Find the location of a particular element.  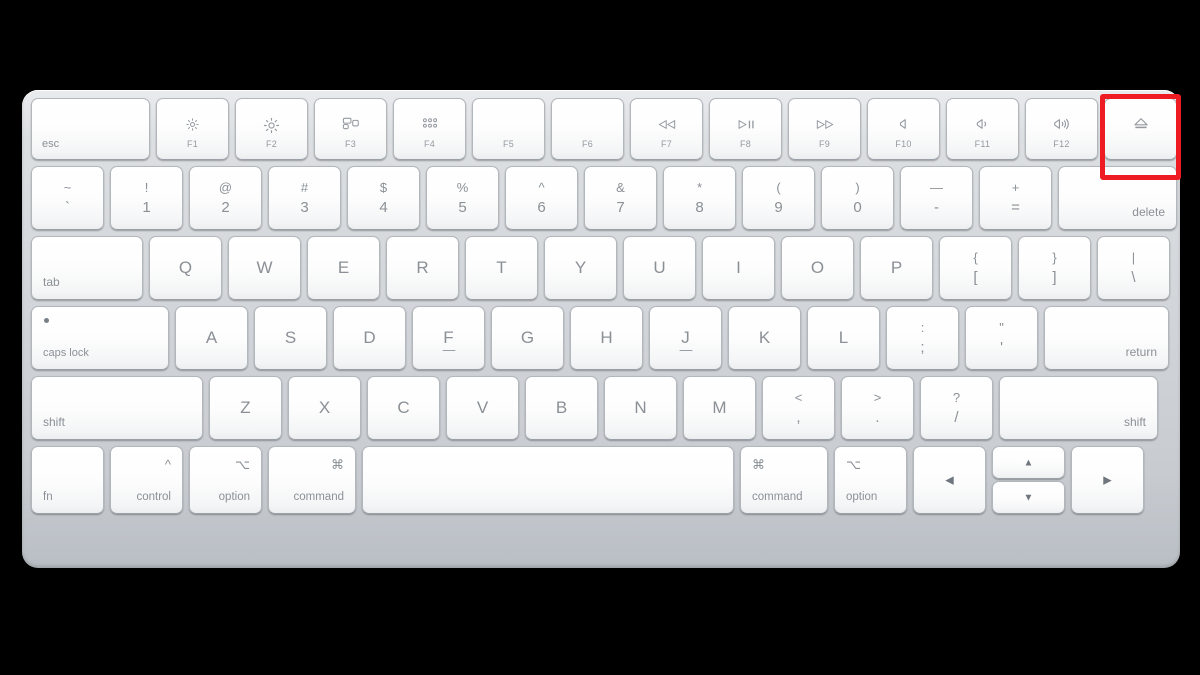

key-0-shift-label: ) is located at coordinates (857, 187).